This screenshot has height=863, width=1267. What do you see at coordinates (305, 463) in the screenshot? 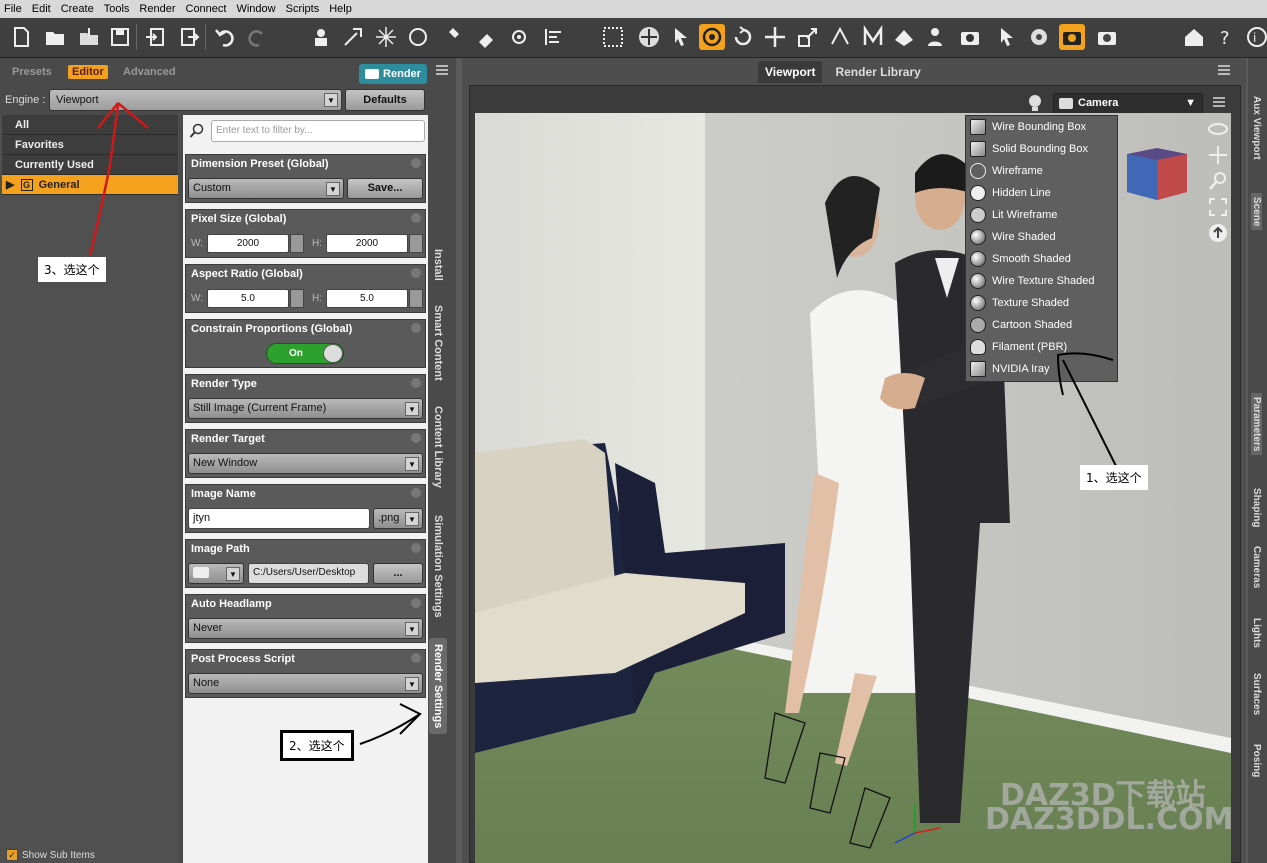
I see `render-target-select: New Window ▼` at bounding box center [305, 463].